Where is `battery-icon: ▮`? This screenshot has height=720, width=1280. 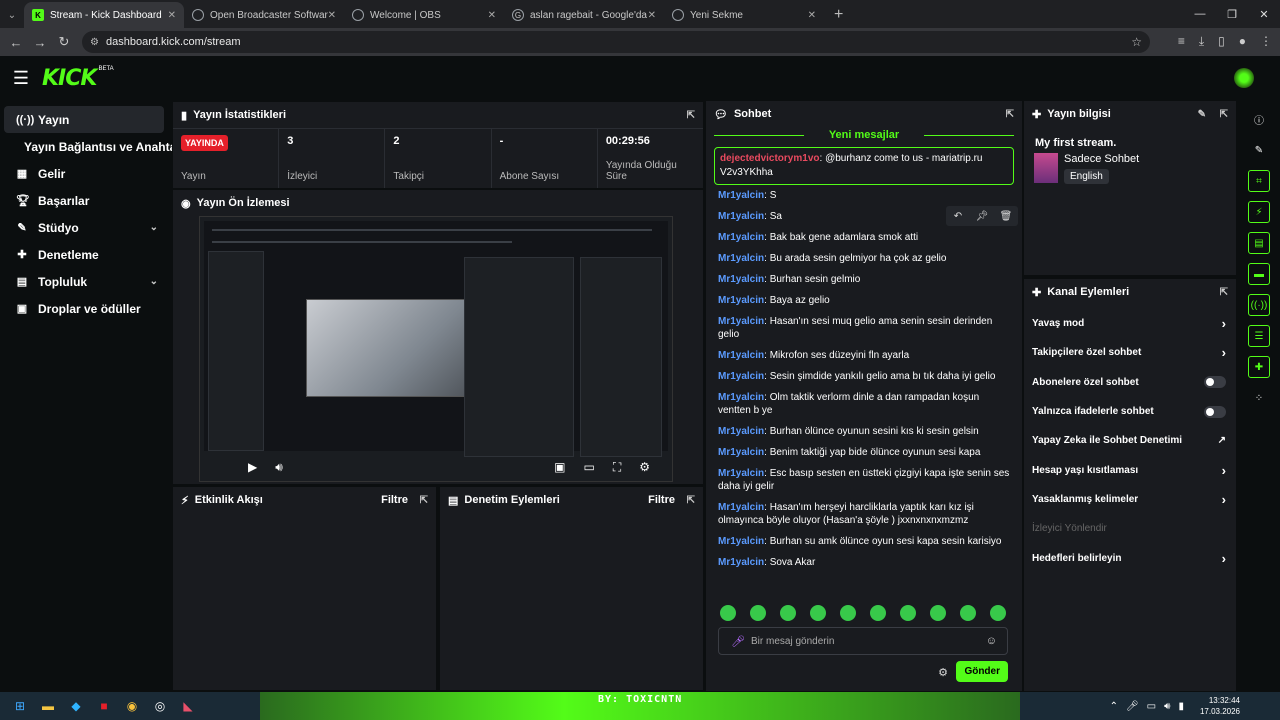
battery-icon: ▮ is located at coordinates (1181, 706).